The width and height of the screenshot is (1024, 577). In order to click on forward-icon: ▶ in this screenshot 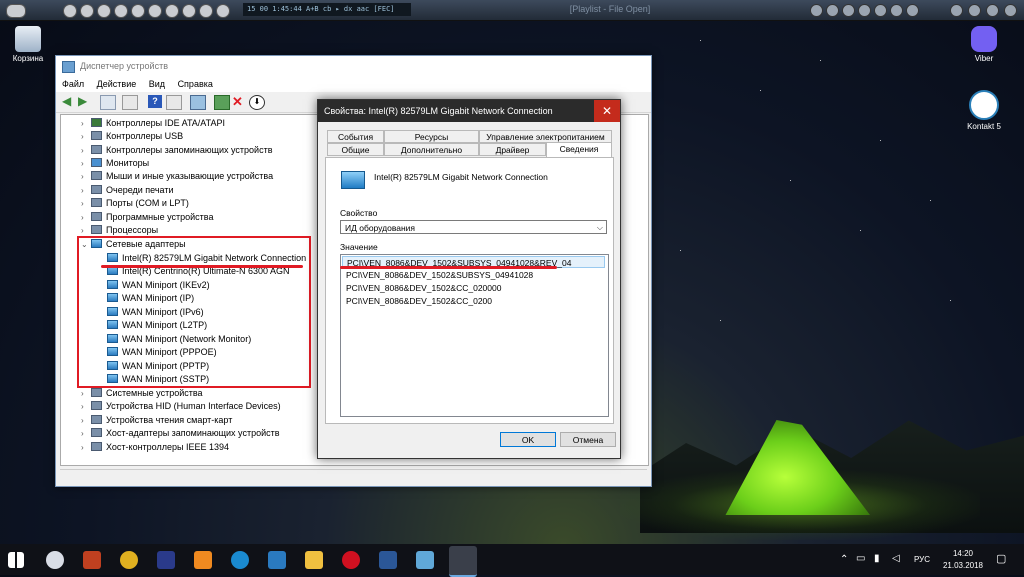, I will do `click(85, 101)`.